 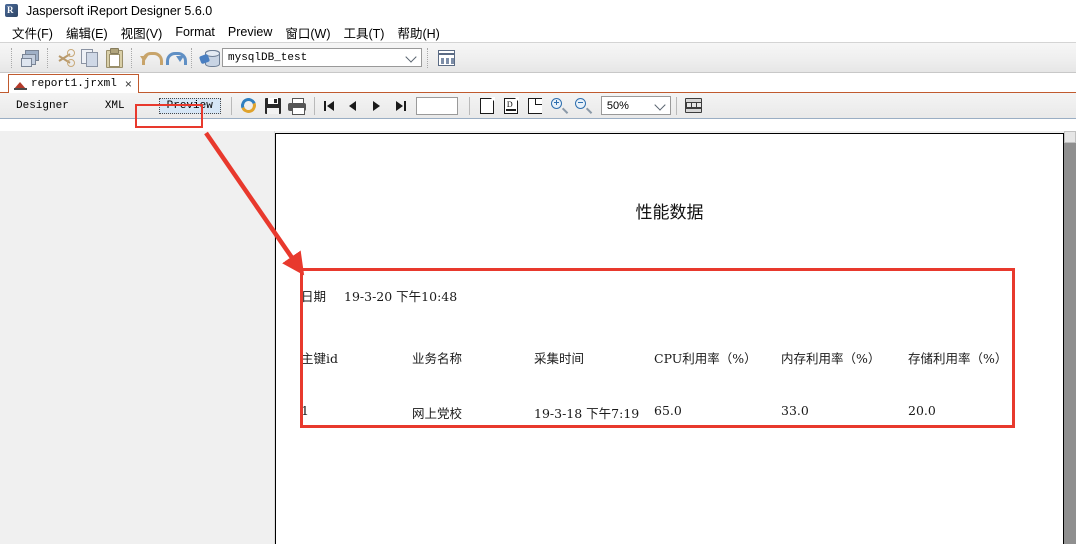 What do you see at coordinates (958, 358) in the screenshot?
I see `column-header-storage: 存储利用率（%）` at bounding box center [958, 358].